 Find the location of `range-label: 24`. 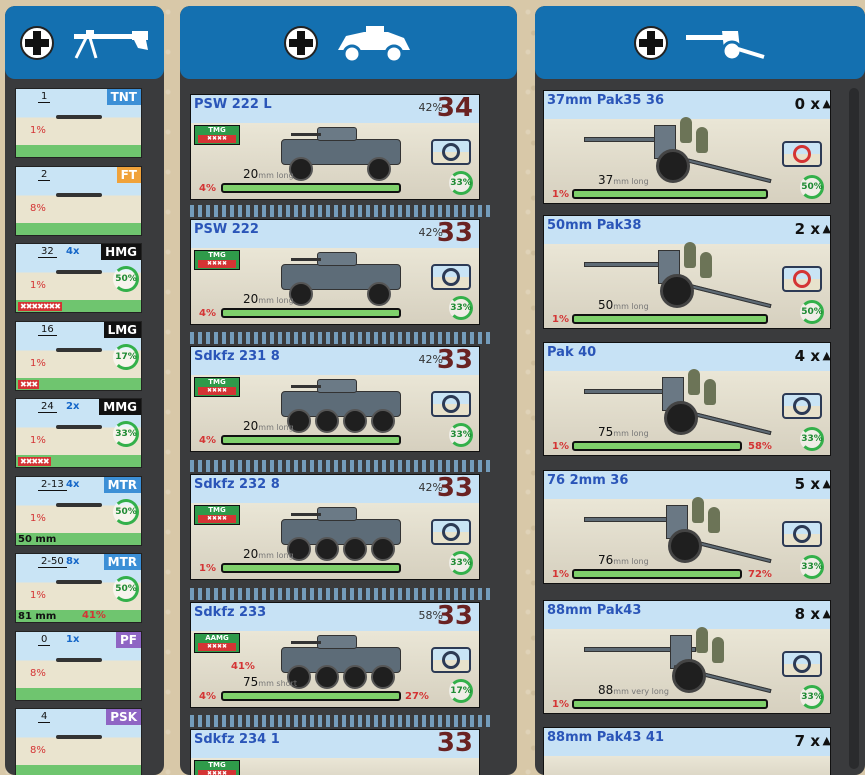

range-label: 24 is located at coordinates (47, 407).